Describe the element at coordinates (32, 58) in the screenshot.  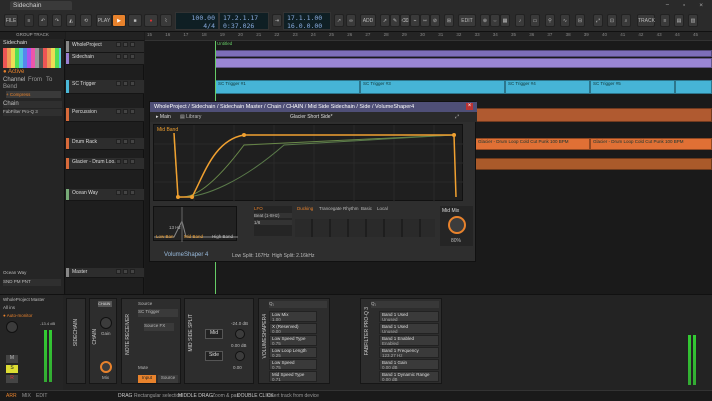
I see `color-palette` at that location.